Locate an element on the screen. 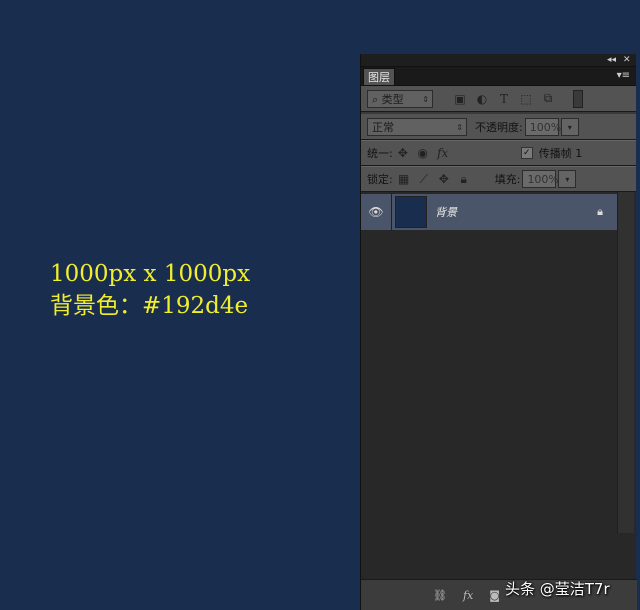  blend-mode-select: 正常 ⇕ is located at coordinates (417, 126).